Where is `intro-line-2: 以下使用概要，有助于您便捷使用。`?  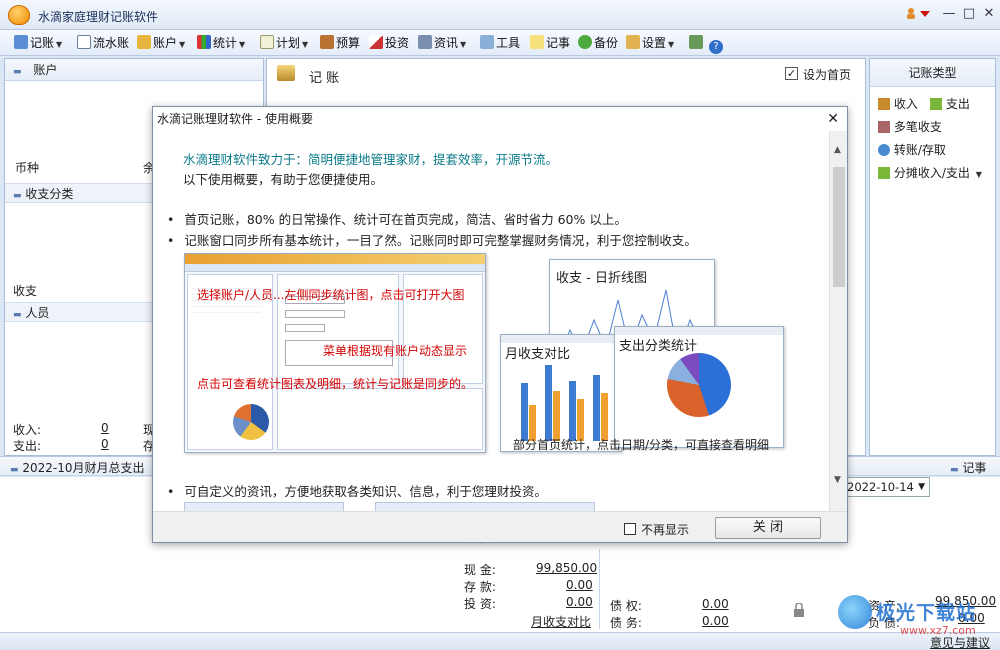 intro-line-2: 以下使用概要，有助于您便捷使用。 is located at coordinates (283, 179).